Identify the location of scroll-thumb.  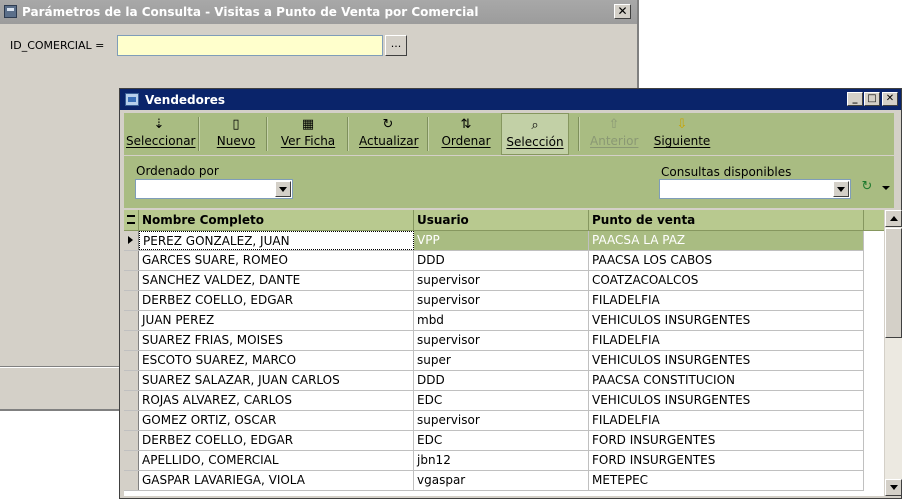
(893, 283).